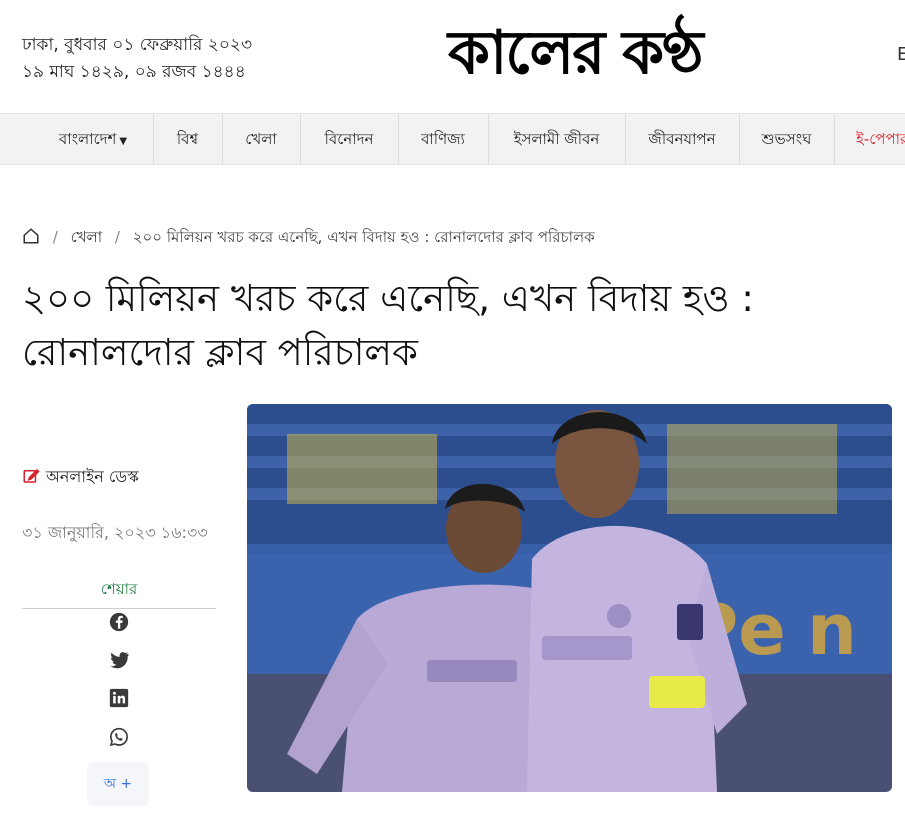 The height and width of the screenshot is (815, 905). Describe the element at coordinates (119, 622) in the screenshot. I see `facebook-icon` at that location.